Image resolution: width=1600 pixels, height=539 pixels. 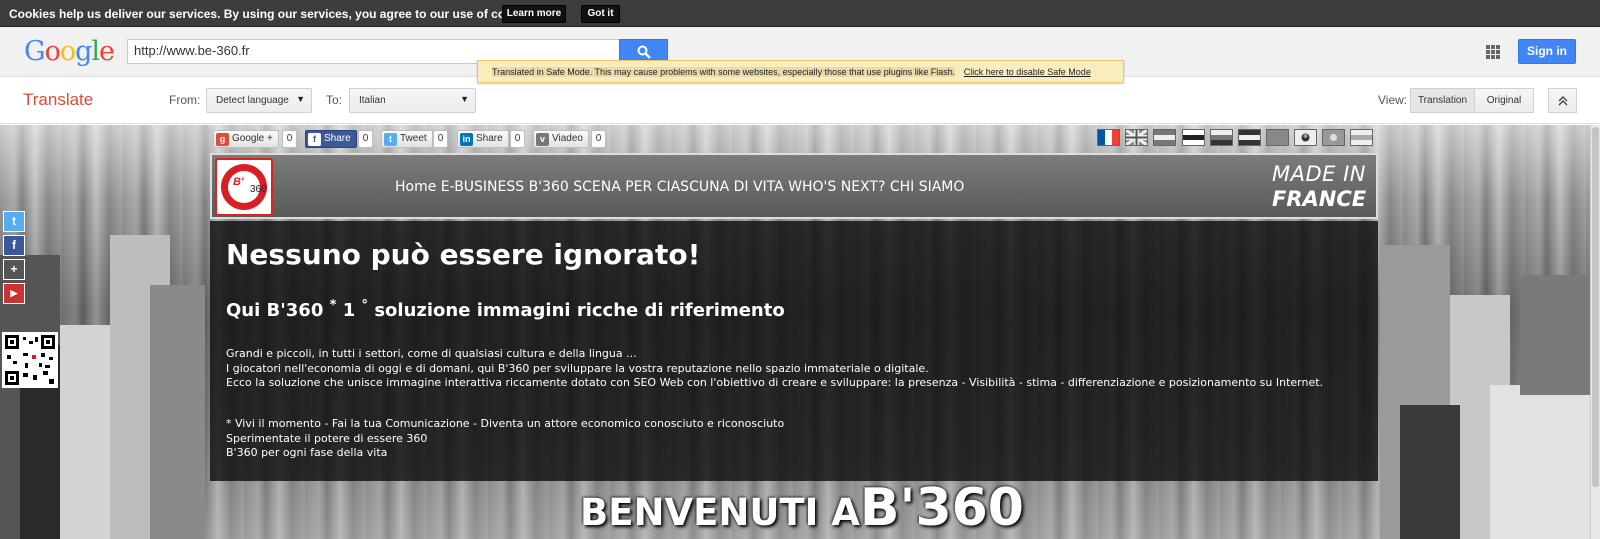 I want to click on flag-china-icon, so click(x=1277, y=137).